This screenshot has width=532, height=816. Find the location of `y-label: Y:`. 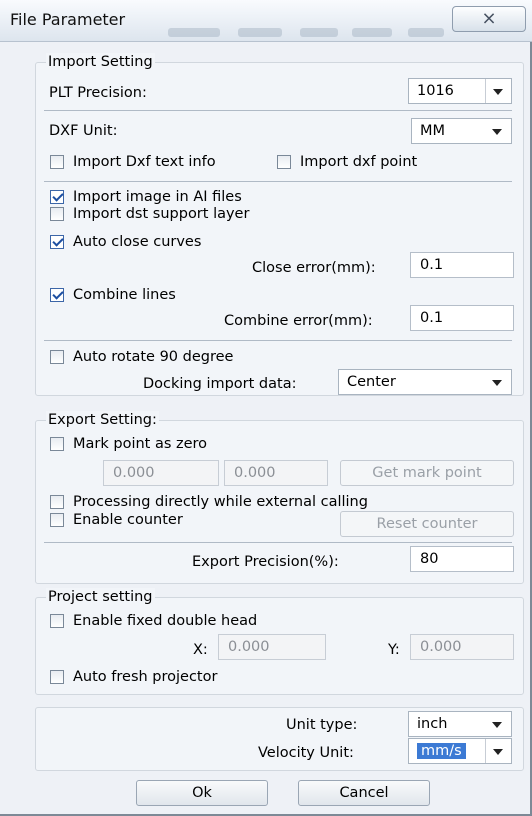

y-label: Y: is located at coordinates (394, 650).